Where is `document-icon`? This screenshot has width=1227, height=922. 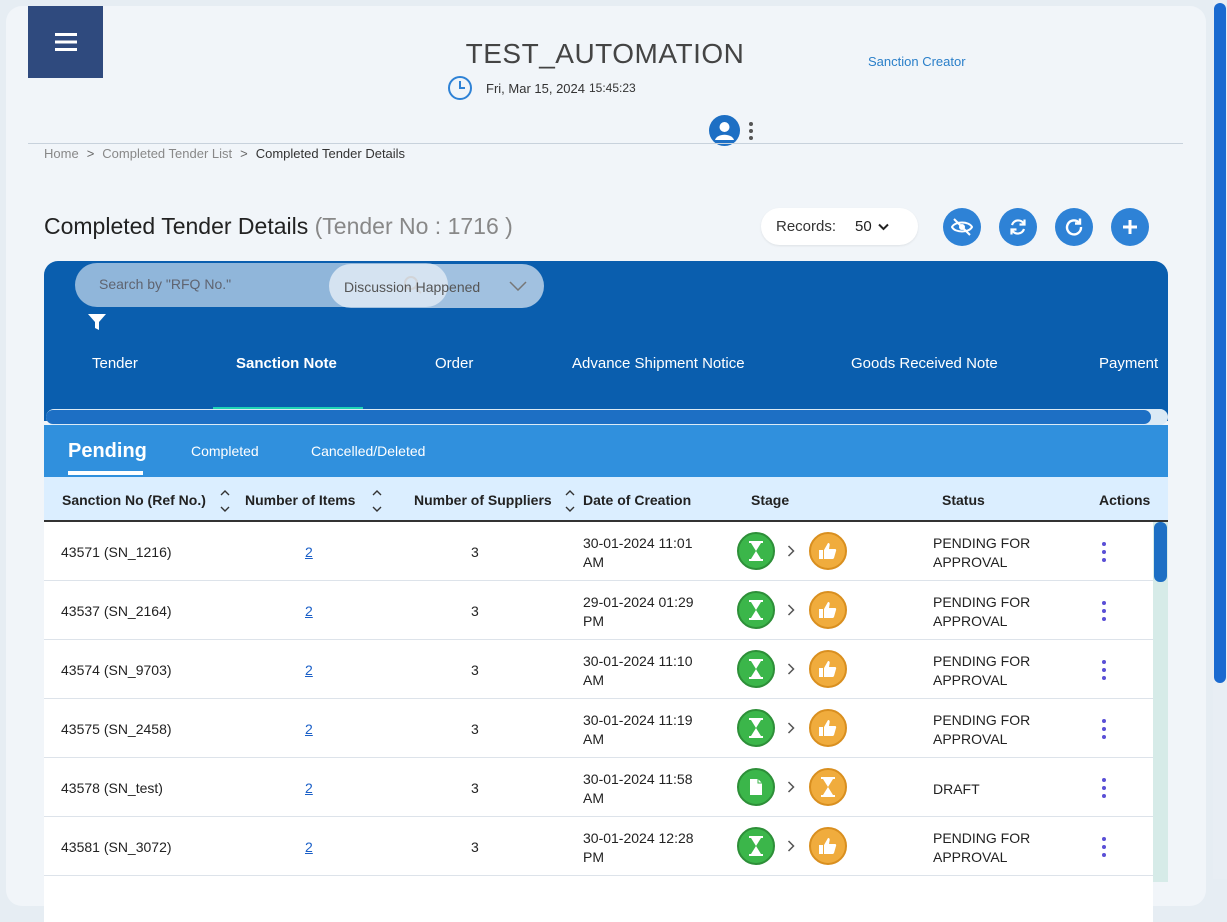
document-icon is located at coordinates (756, 787).